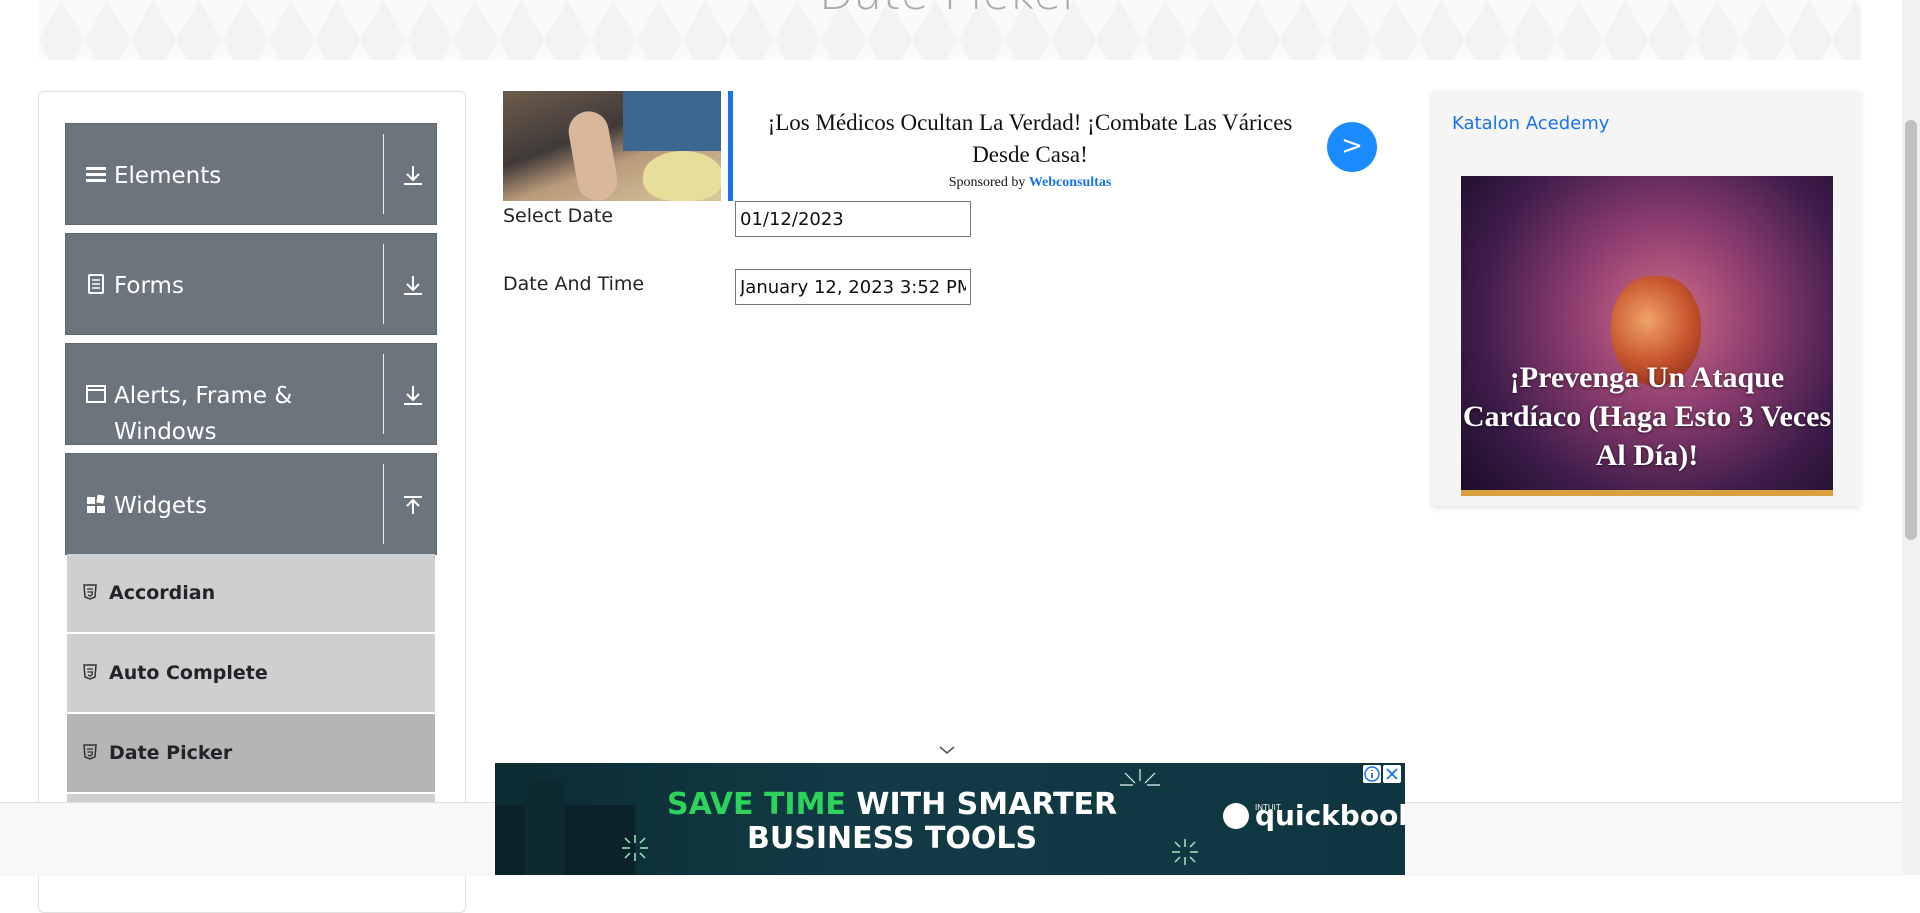  What do you see at coordinates (987, 804) in the screenshot?
I see `bottom-ad-line1-rest: WITH SMARTER` at bounding box center [987, 804].